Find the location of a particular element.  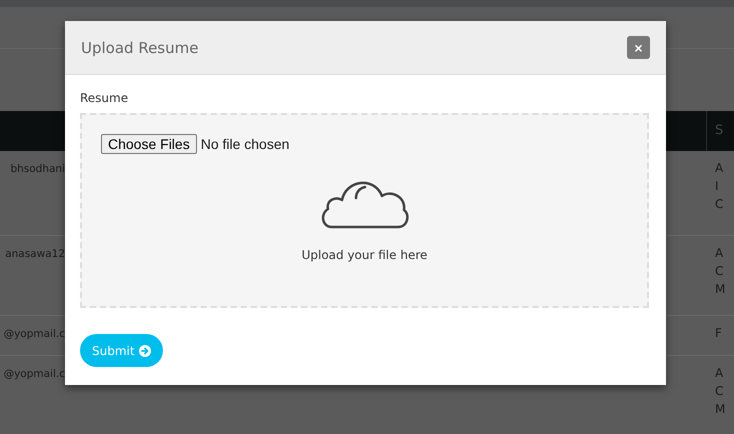

dialog-title: Upload Resume is located at coordinates (139, 47).